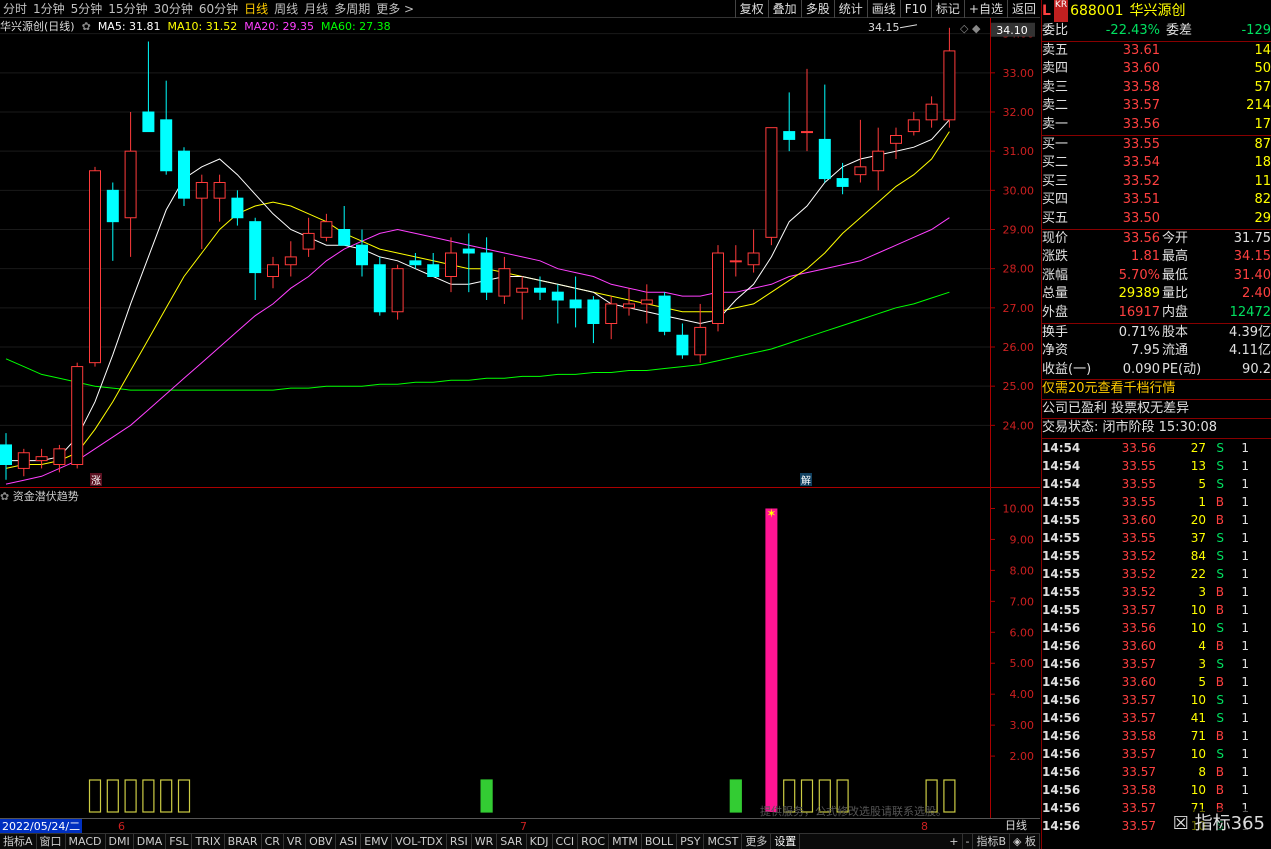  What do you see at coordinates (121, 826) in the screenshot?
I see `x-tick-label: 6` at bounding box center [121, 826].